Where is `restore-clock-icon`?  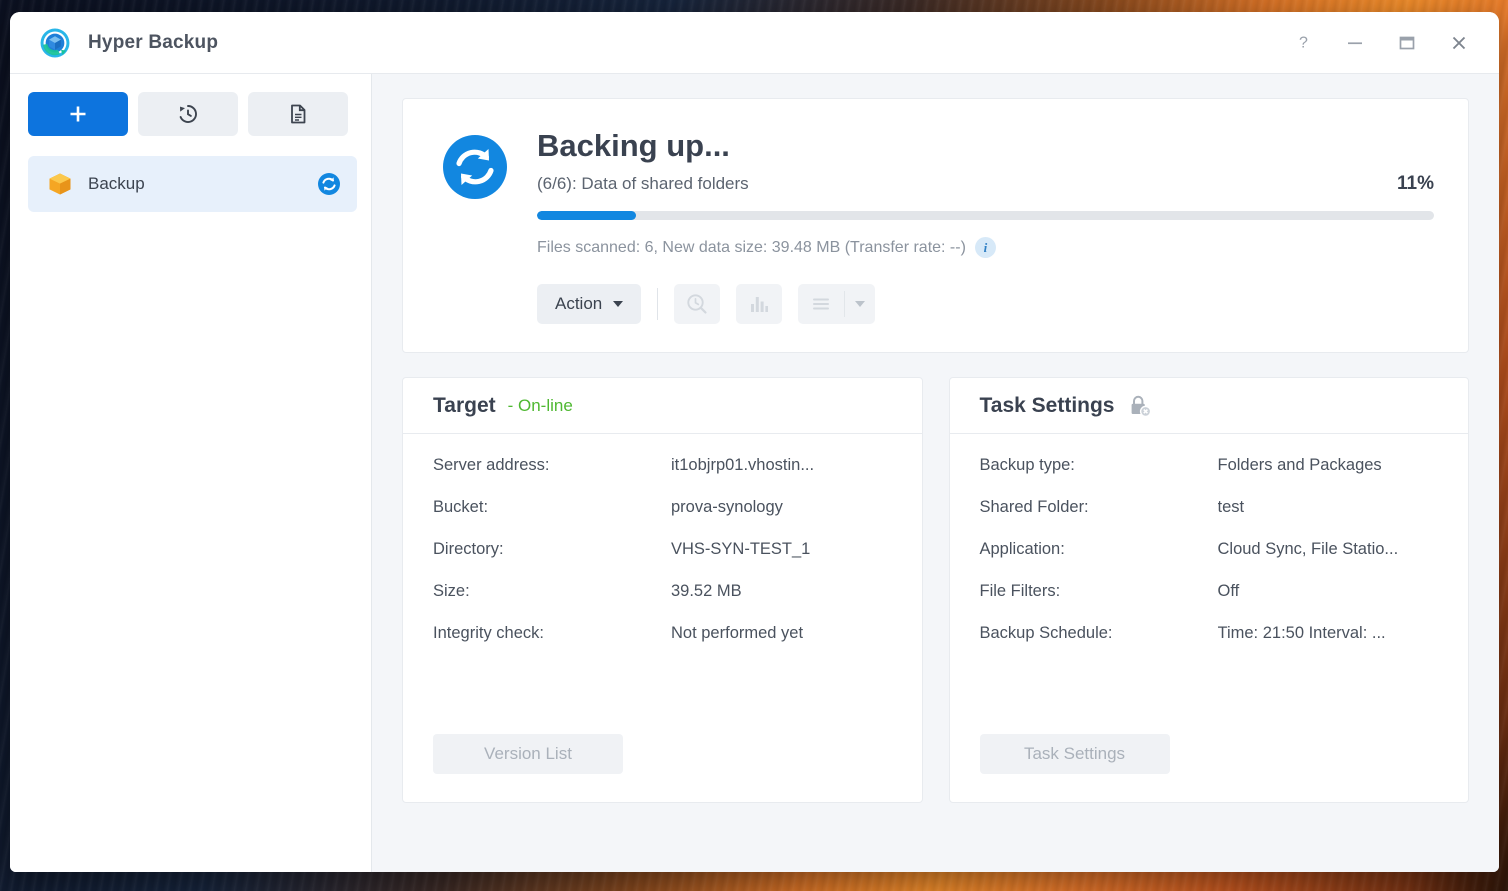
restore-clock-icon is located at coordinates (188, 114).